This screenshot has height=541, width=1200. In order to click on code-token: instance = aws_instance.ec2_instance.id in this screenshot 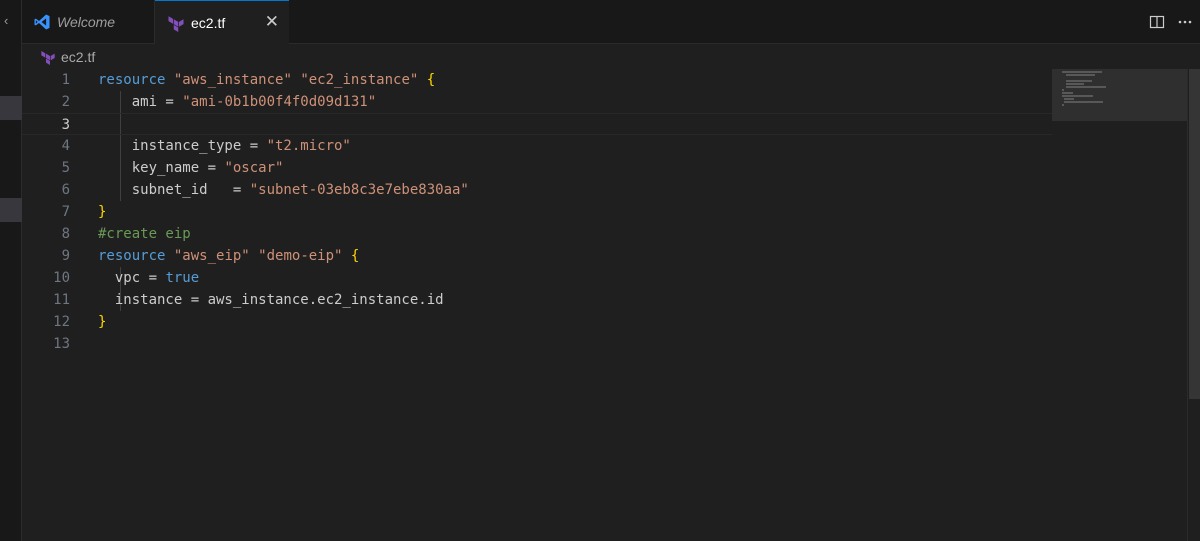, I will do `click(271, 300)`.